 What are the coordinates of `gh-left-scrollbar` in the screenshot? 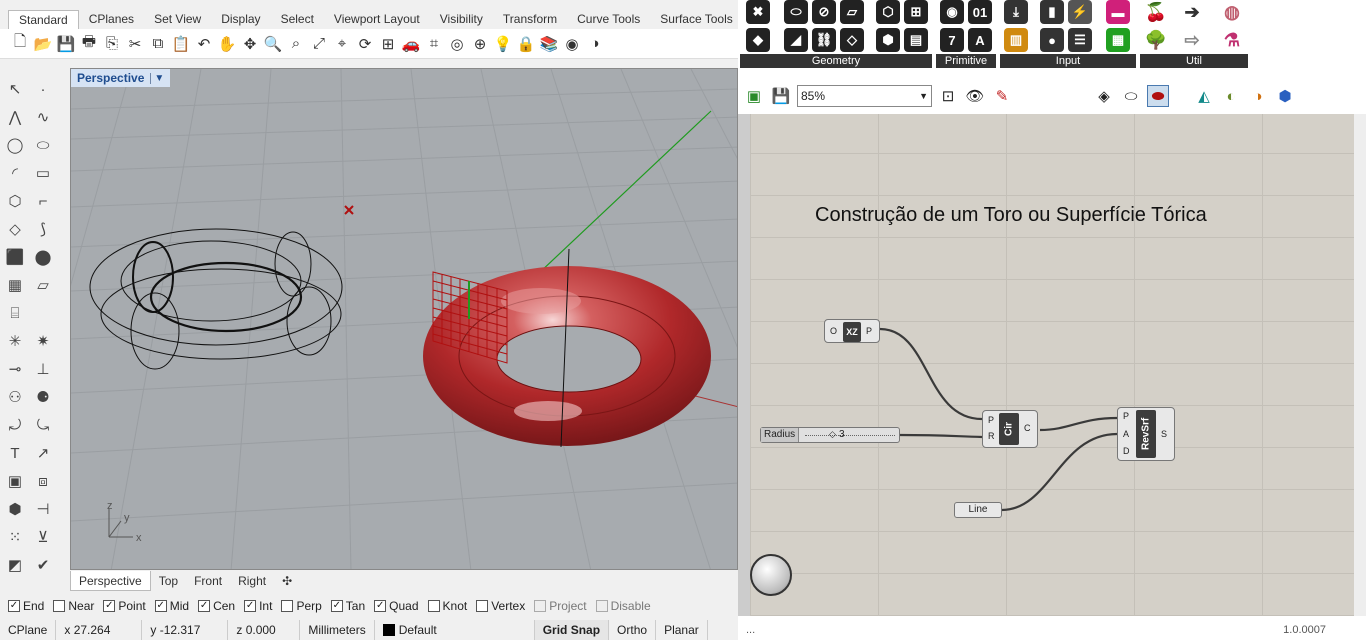 It's located at (744, 365).